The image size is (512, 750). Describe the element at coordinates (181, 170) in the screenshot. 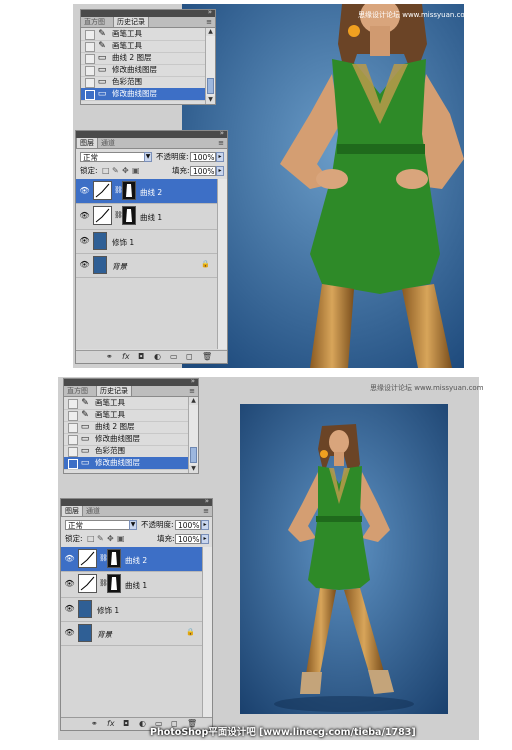

I see `fill-label: 填充:` at that location.